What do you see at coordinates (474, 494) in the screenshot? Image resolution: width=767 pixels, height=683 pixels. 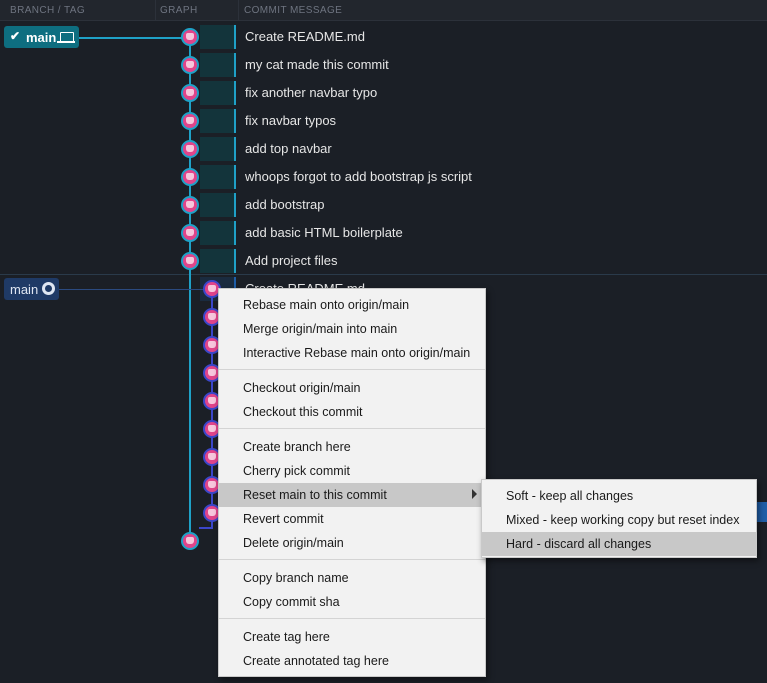 I see `submenu-arrow-icon` at bounding box center [474, 494].